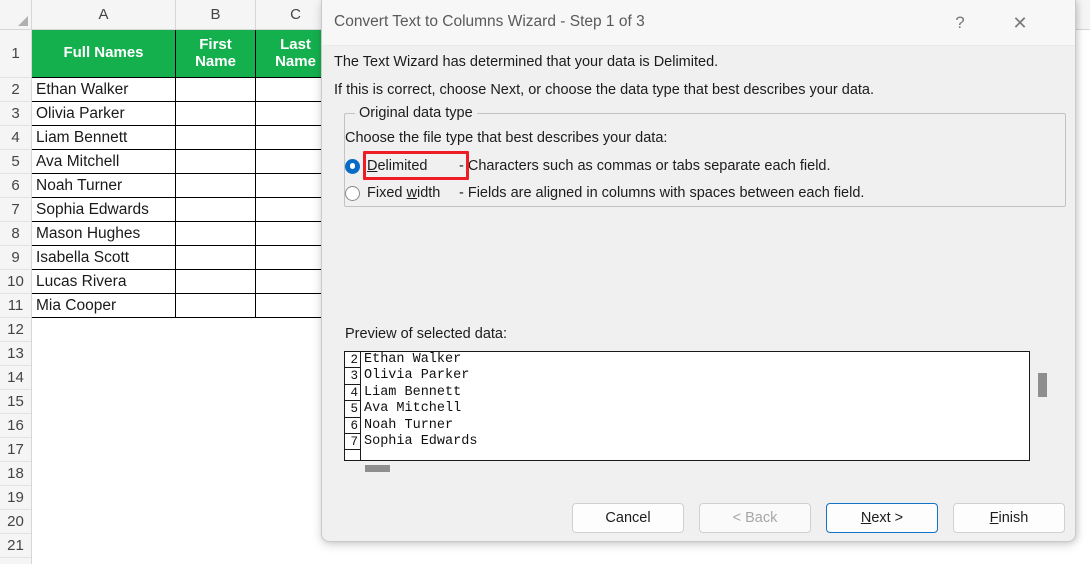 This screenshot has height=564, width=1090. What do you see at coordinates (409, 425) in the screenshot?
I see `preview-row-text: Noah Turner` at bounding box center [409, 425].